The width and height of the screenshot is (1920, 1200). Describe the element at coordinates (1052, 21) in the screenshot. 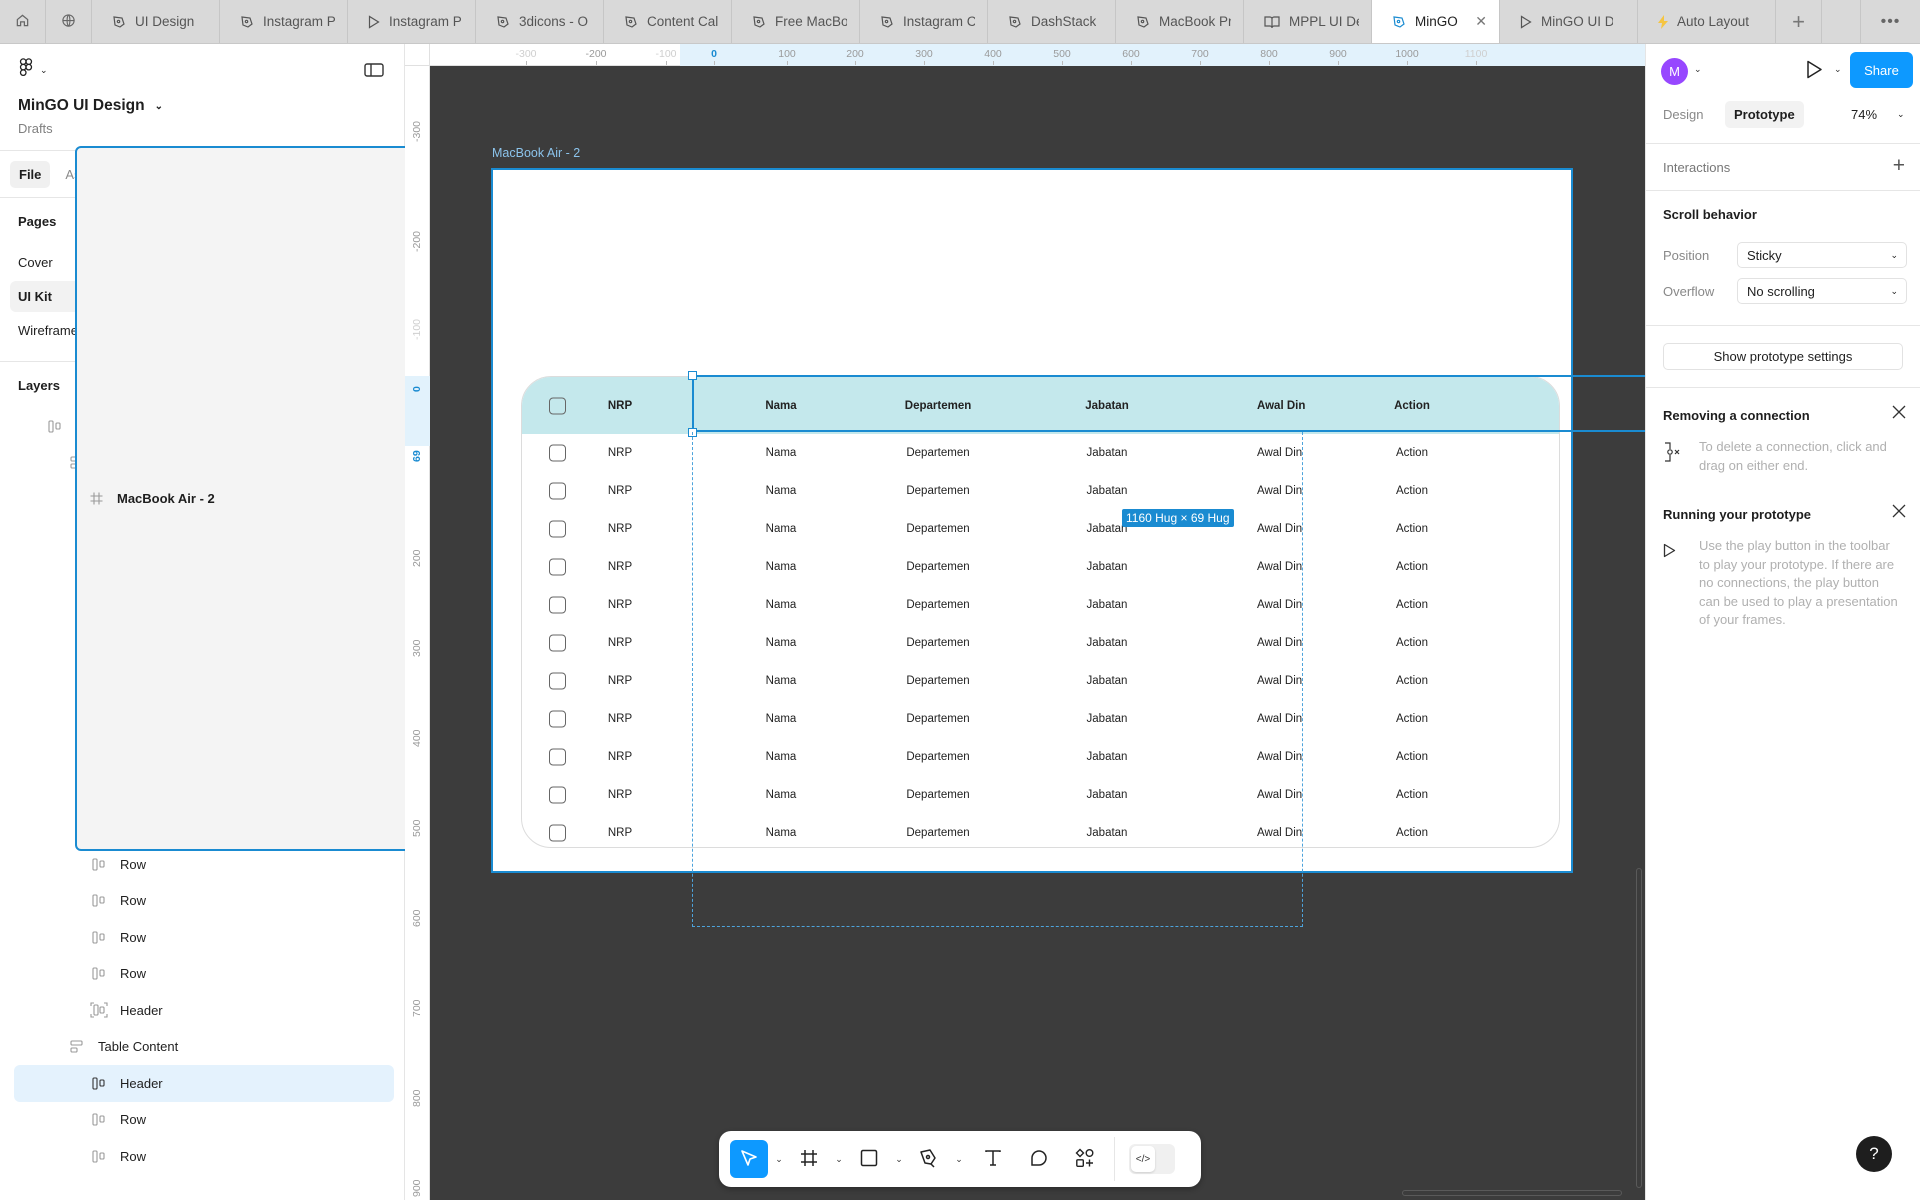

I see `tab-file: DashStack` at that location.